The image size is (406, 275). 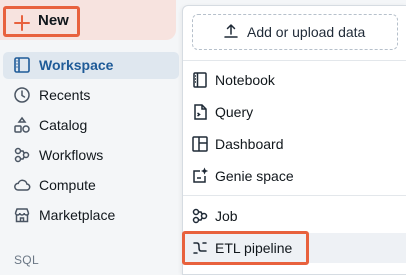 What do you see at coordinates (22, 185) in the screenshot?
I see `cloud-icon` at bounding box center [22, 185].